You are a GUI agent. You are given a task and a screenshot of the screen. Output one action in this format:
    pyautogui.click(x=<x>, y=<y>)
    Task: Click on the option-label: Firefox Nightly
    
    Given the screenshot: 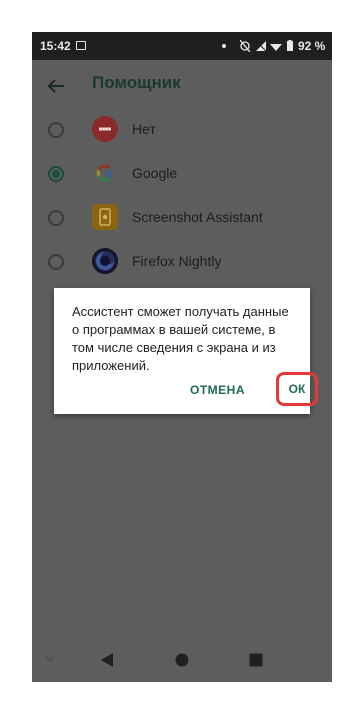 What is the action you would take?
    pyautogui.click(x=177, y=261)
    